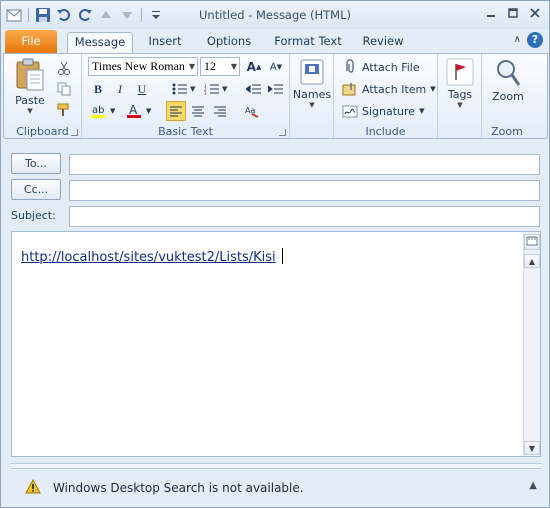 This screenshot has width=550, height=508. I want to click on signature-label: Signature, so click(389, 111).